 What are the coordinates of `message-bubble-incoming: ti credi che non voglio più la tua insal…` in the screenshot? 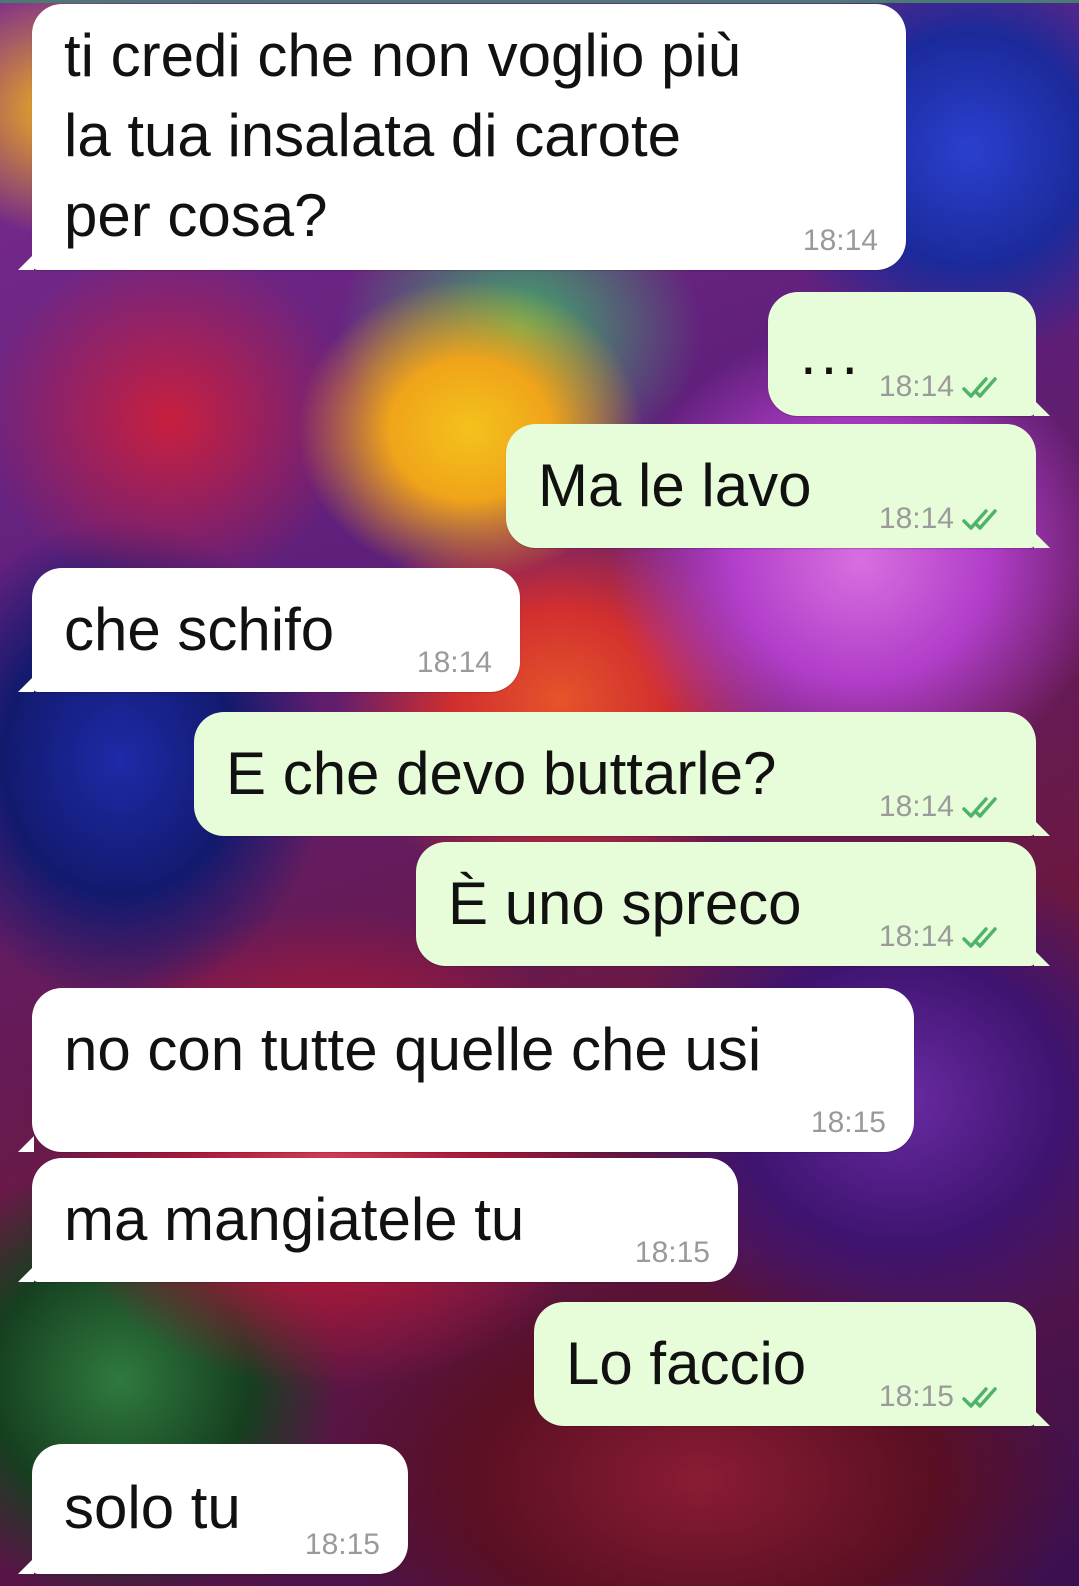 It's located at (462, 137).